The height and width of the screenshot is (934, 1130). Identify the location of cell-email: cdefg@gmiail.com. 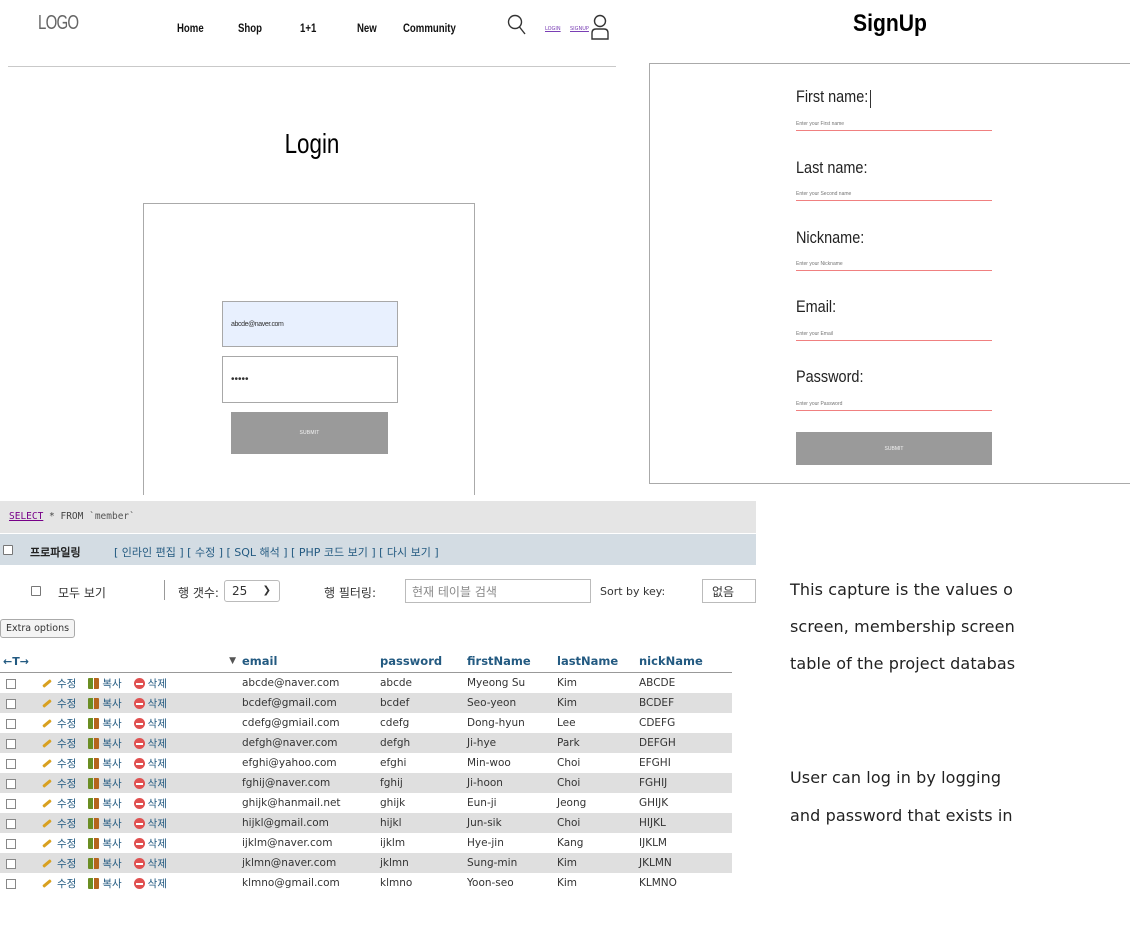
(308, 723).